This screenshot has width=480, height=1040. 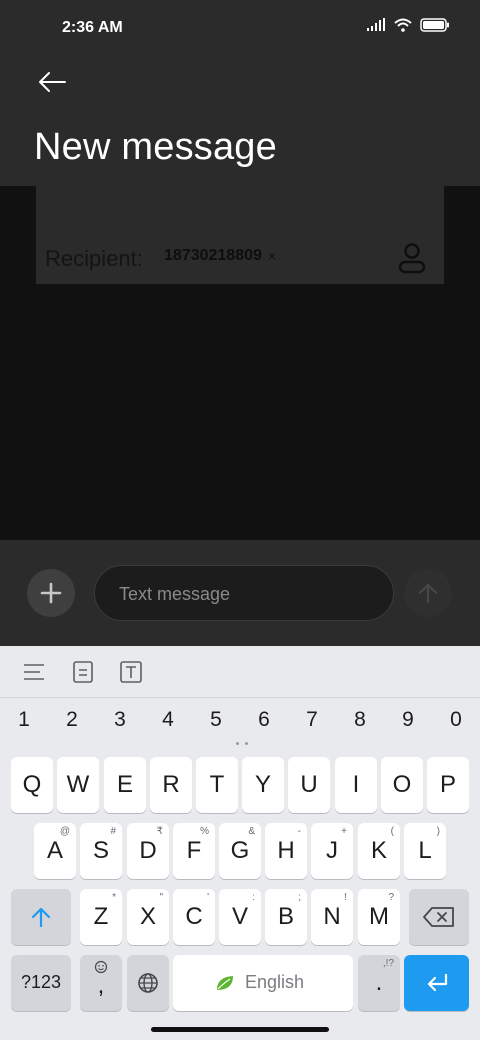 What do you see at coordinates (240, 235) in the screenshot?
I see `recipient-field: Recipient: 18730218809 ×` at bounding box center [240, 235].